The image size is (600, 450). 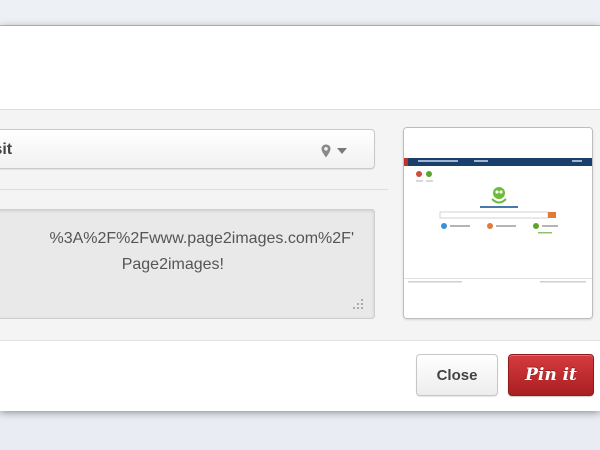 What do you see at coordinates (551, 375) in the screenshot?
I see `pin-it-button: Pin it` at bounding box center [551, 375].